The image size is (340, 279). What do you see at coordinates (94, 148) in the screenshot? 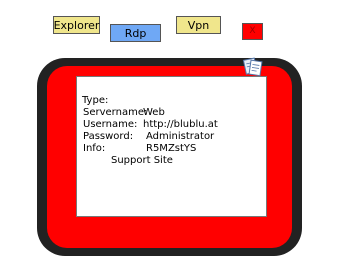
I see `info-label: Info:` at bounding box center [94, 148].